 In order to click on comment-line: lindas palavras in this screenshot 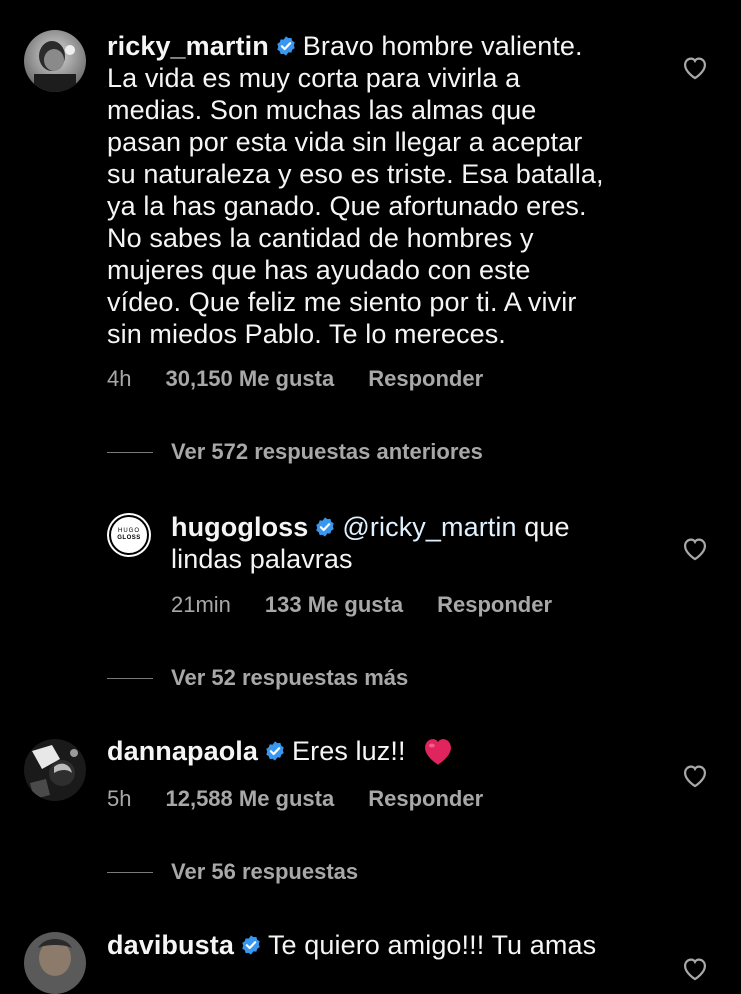, I will do `click(262, 559)`.